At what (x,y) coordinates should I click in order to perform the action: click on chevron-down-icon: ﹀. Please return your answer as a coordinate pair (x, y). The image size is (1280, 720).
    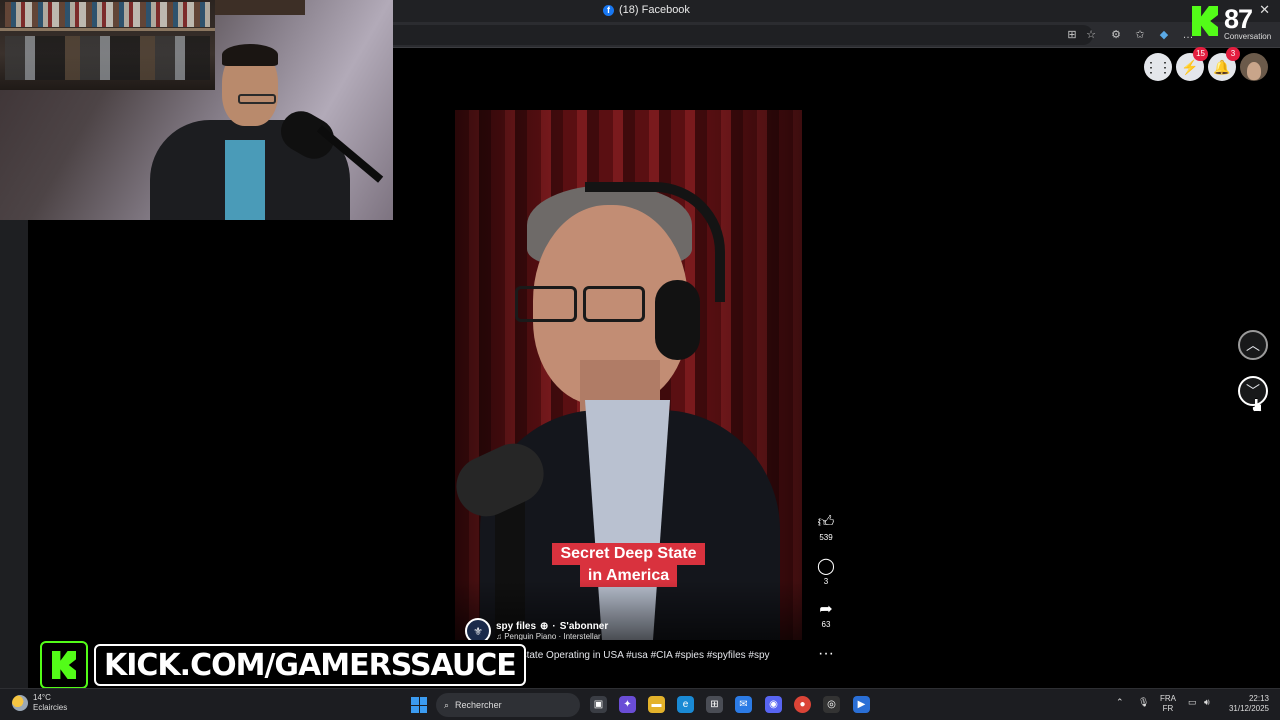
    Looking at the image, I should click on (1253, 391).